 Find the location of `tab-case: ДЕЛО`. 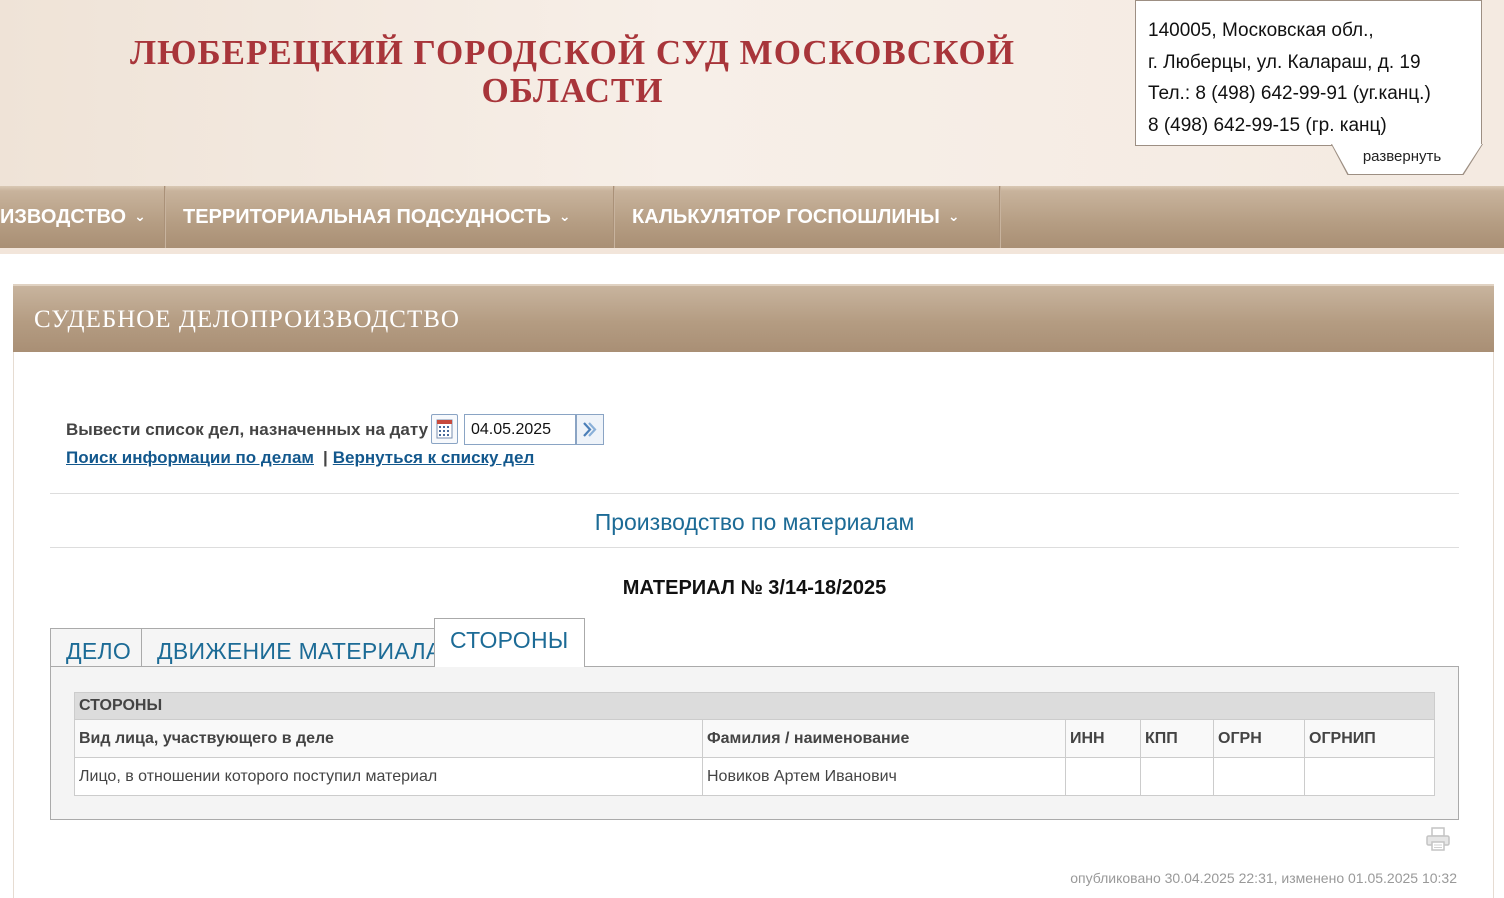

tab-case: ДЕЛО is located at coordinates (99, 647).